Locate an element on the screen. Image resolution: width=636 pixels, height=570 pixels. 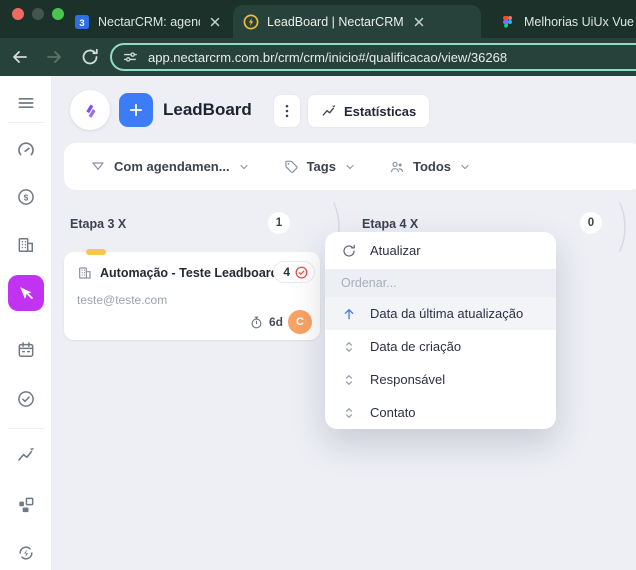
add-lead-button is located at coordinates (136, 110).